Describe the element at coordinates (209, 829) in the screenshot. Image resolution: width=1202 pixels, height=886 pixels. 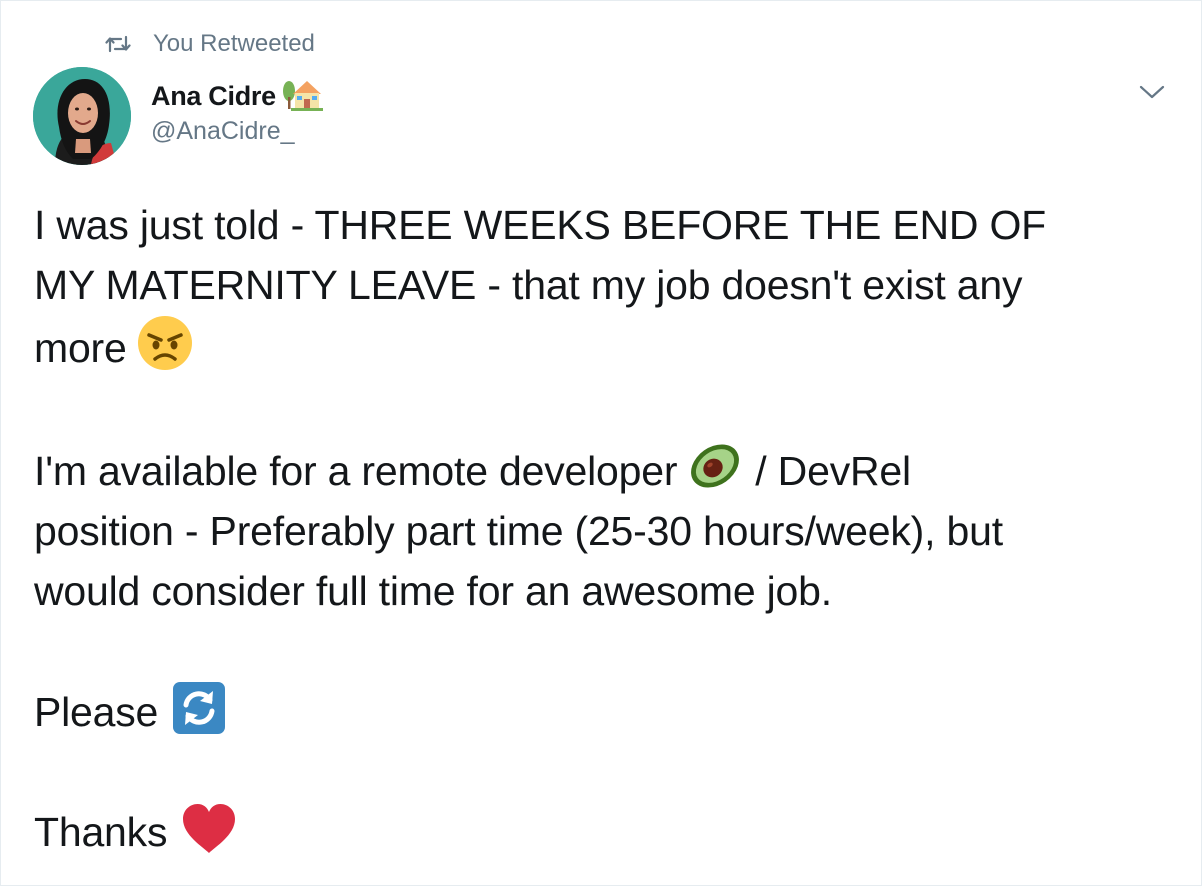
I see `red-heart-icon` at that location.